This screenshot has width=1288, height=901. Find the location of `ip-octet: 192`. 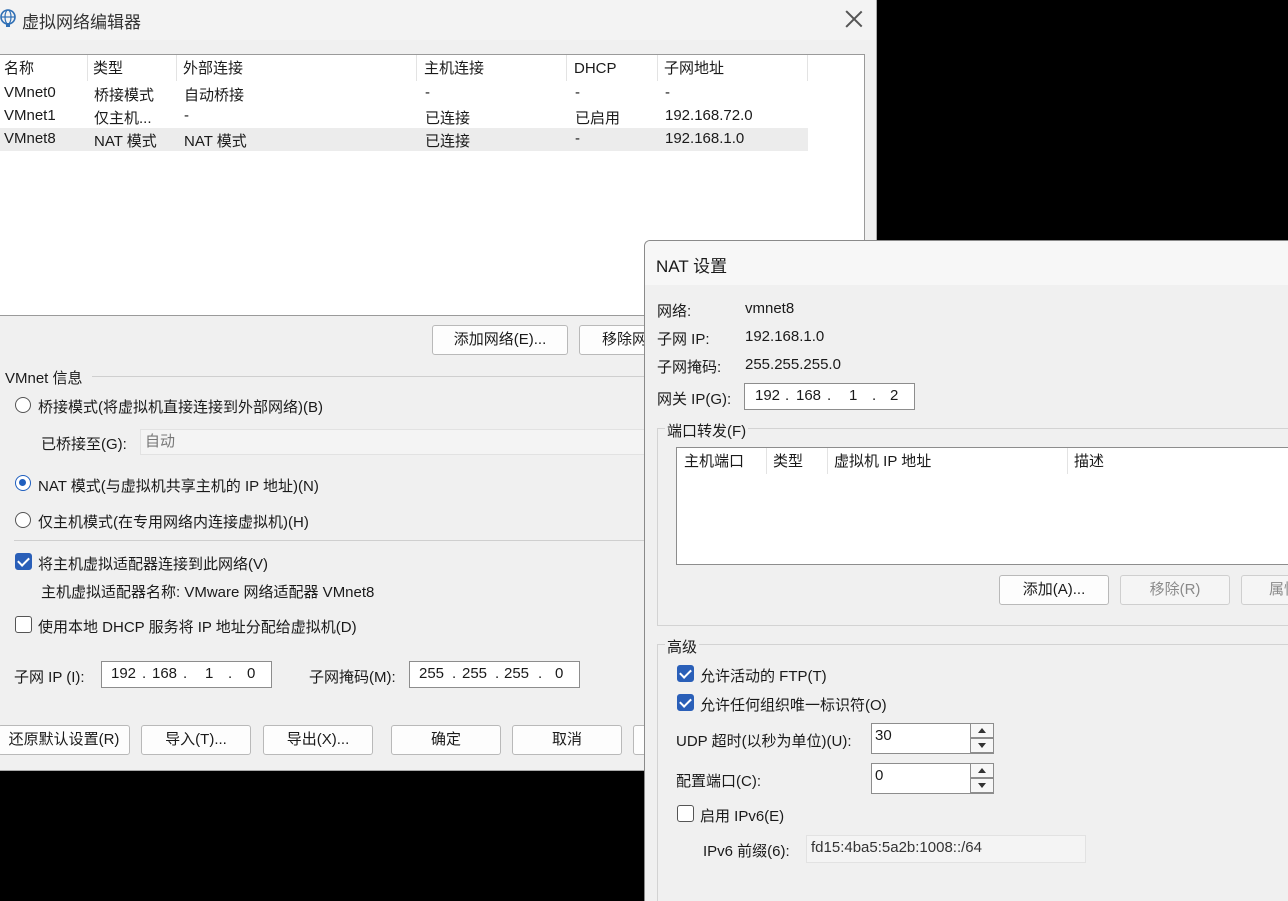

ip-octet: 192 is located at coordinates (768, 395).